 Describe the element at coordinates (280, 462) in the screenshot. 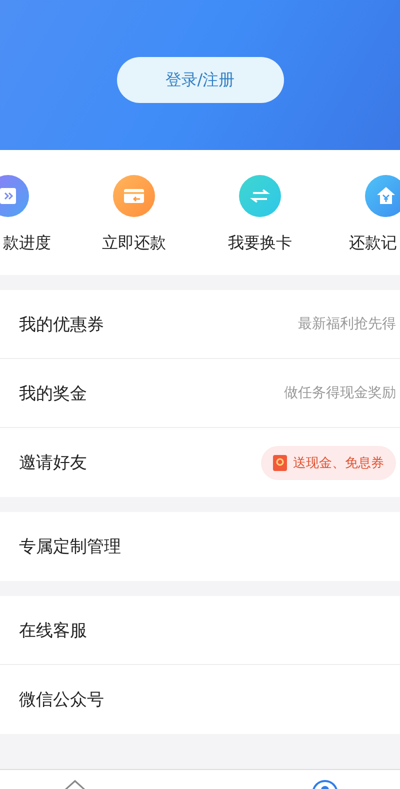

I see `envelope-icon` at that location.